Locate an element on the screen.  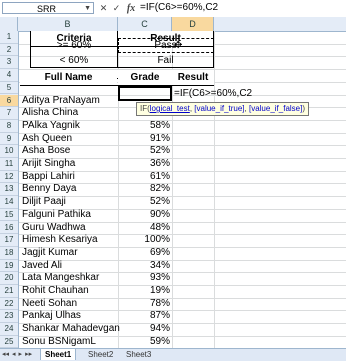
student-grade: 82% is located at coordinates (144, 189).